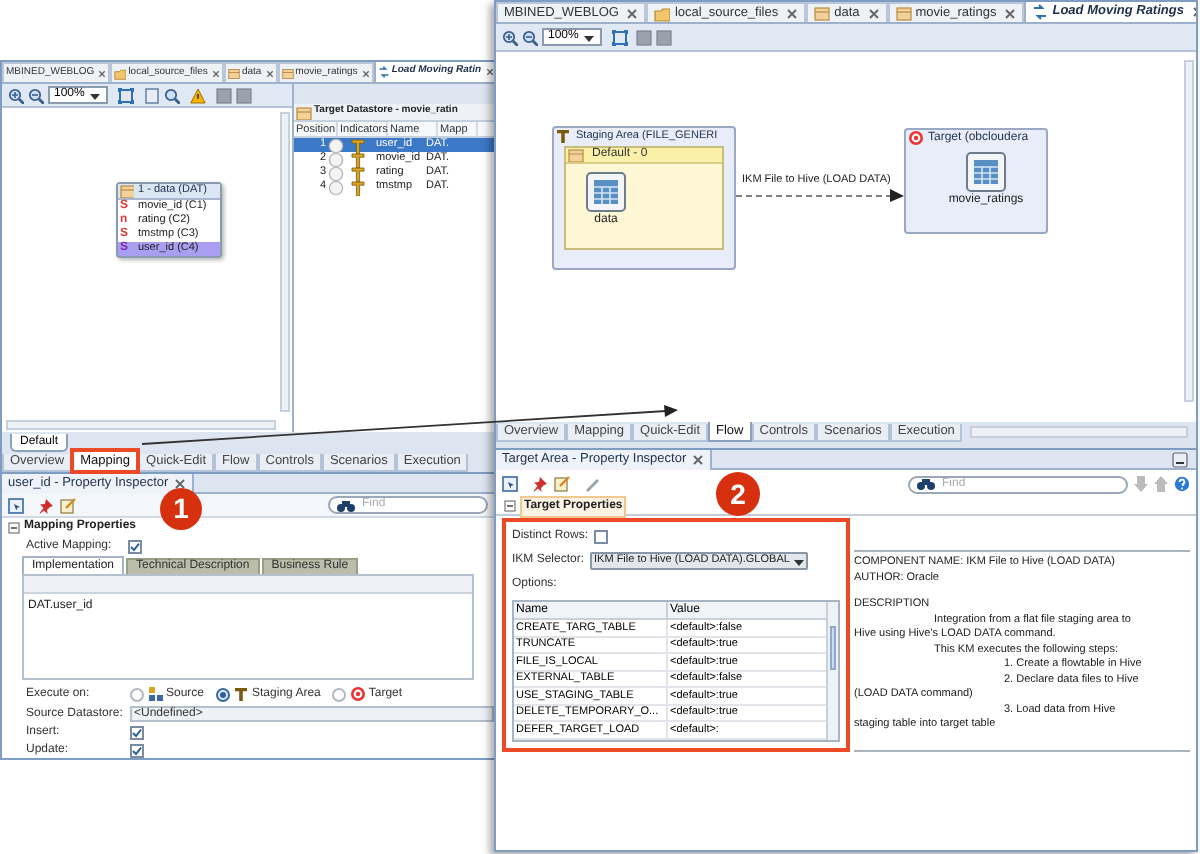 The height and width of the screenshot is (854, 1200). Describe the element at coordinates (198, 95) in the screenshot. I see `warning-icon` at that location.